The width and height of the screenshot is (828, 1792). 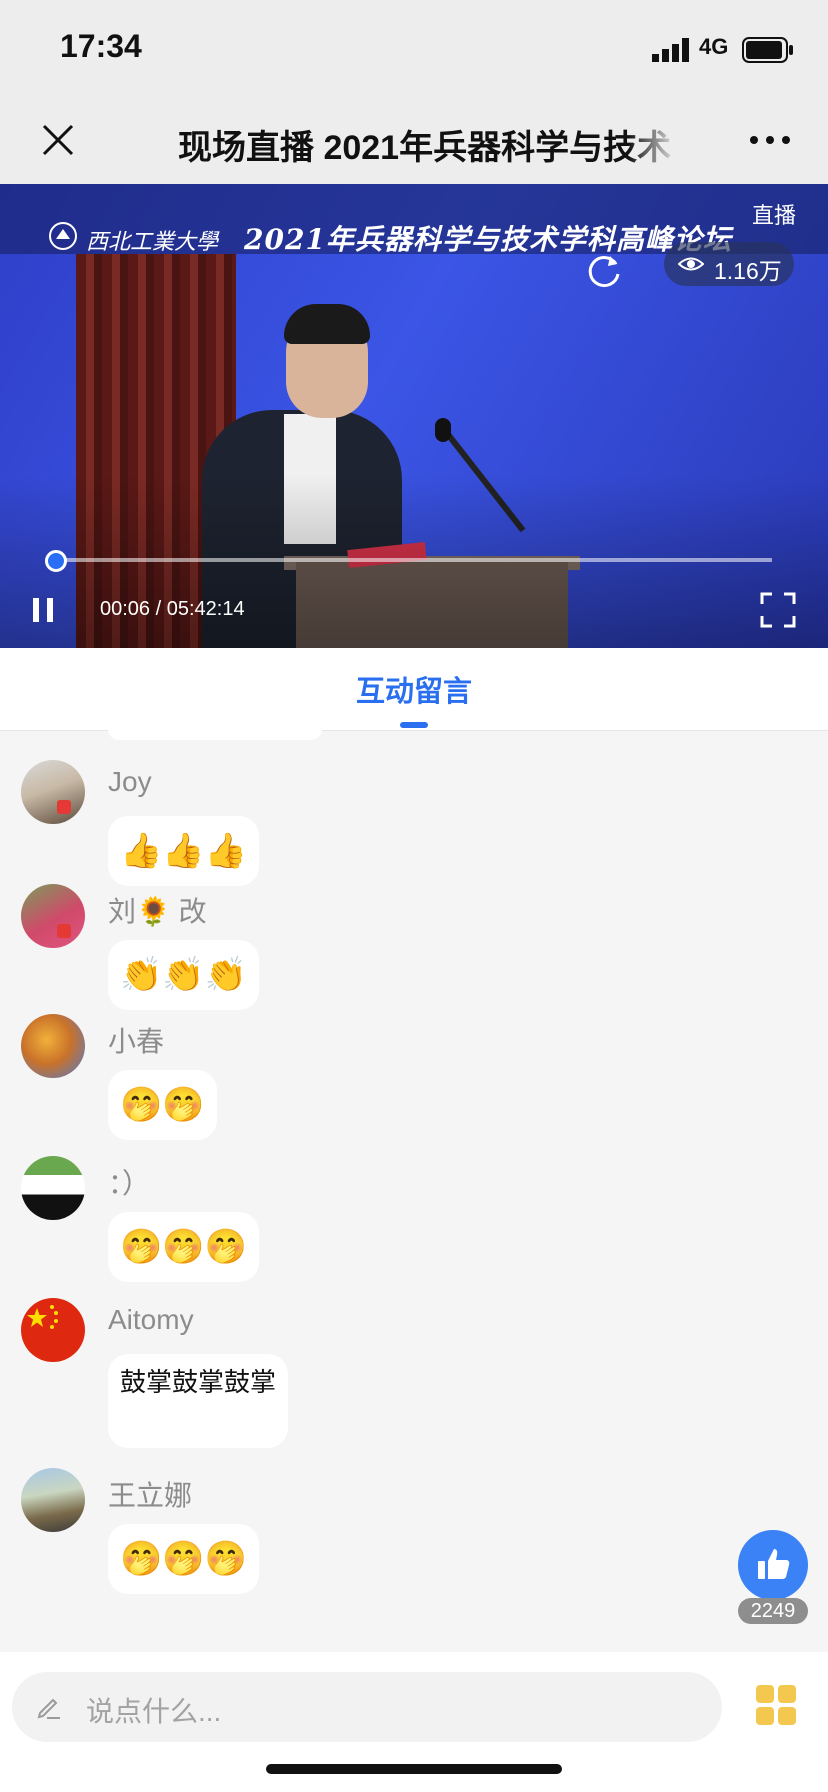 What do you see at coordinates (136, 1041) in the screenshot?
I see `comment-author: 小春` at bounding box center [136, 1041].